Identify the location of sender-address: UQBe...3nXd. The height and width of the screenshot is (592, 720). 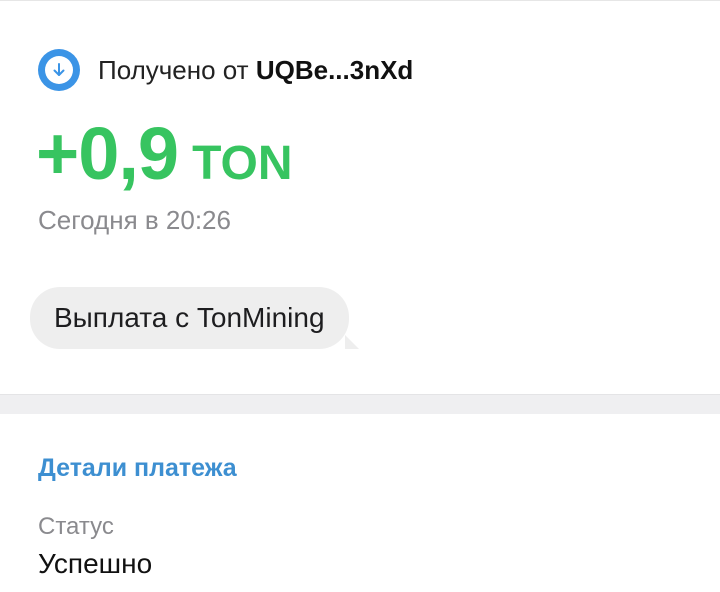
(334, 70).